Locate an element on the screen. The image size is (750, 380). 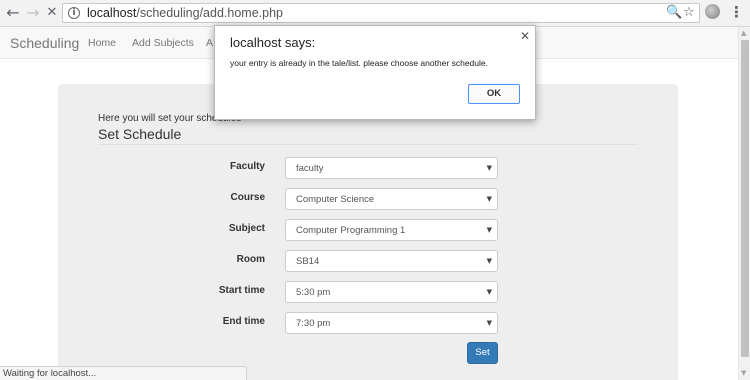
page-title: Set Schedule is located at coordinates (140, 134).